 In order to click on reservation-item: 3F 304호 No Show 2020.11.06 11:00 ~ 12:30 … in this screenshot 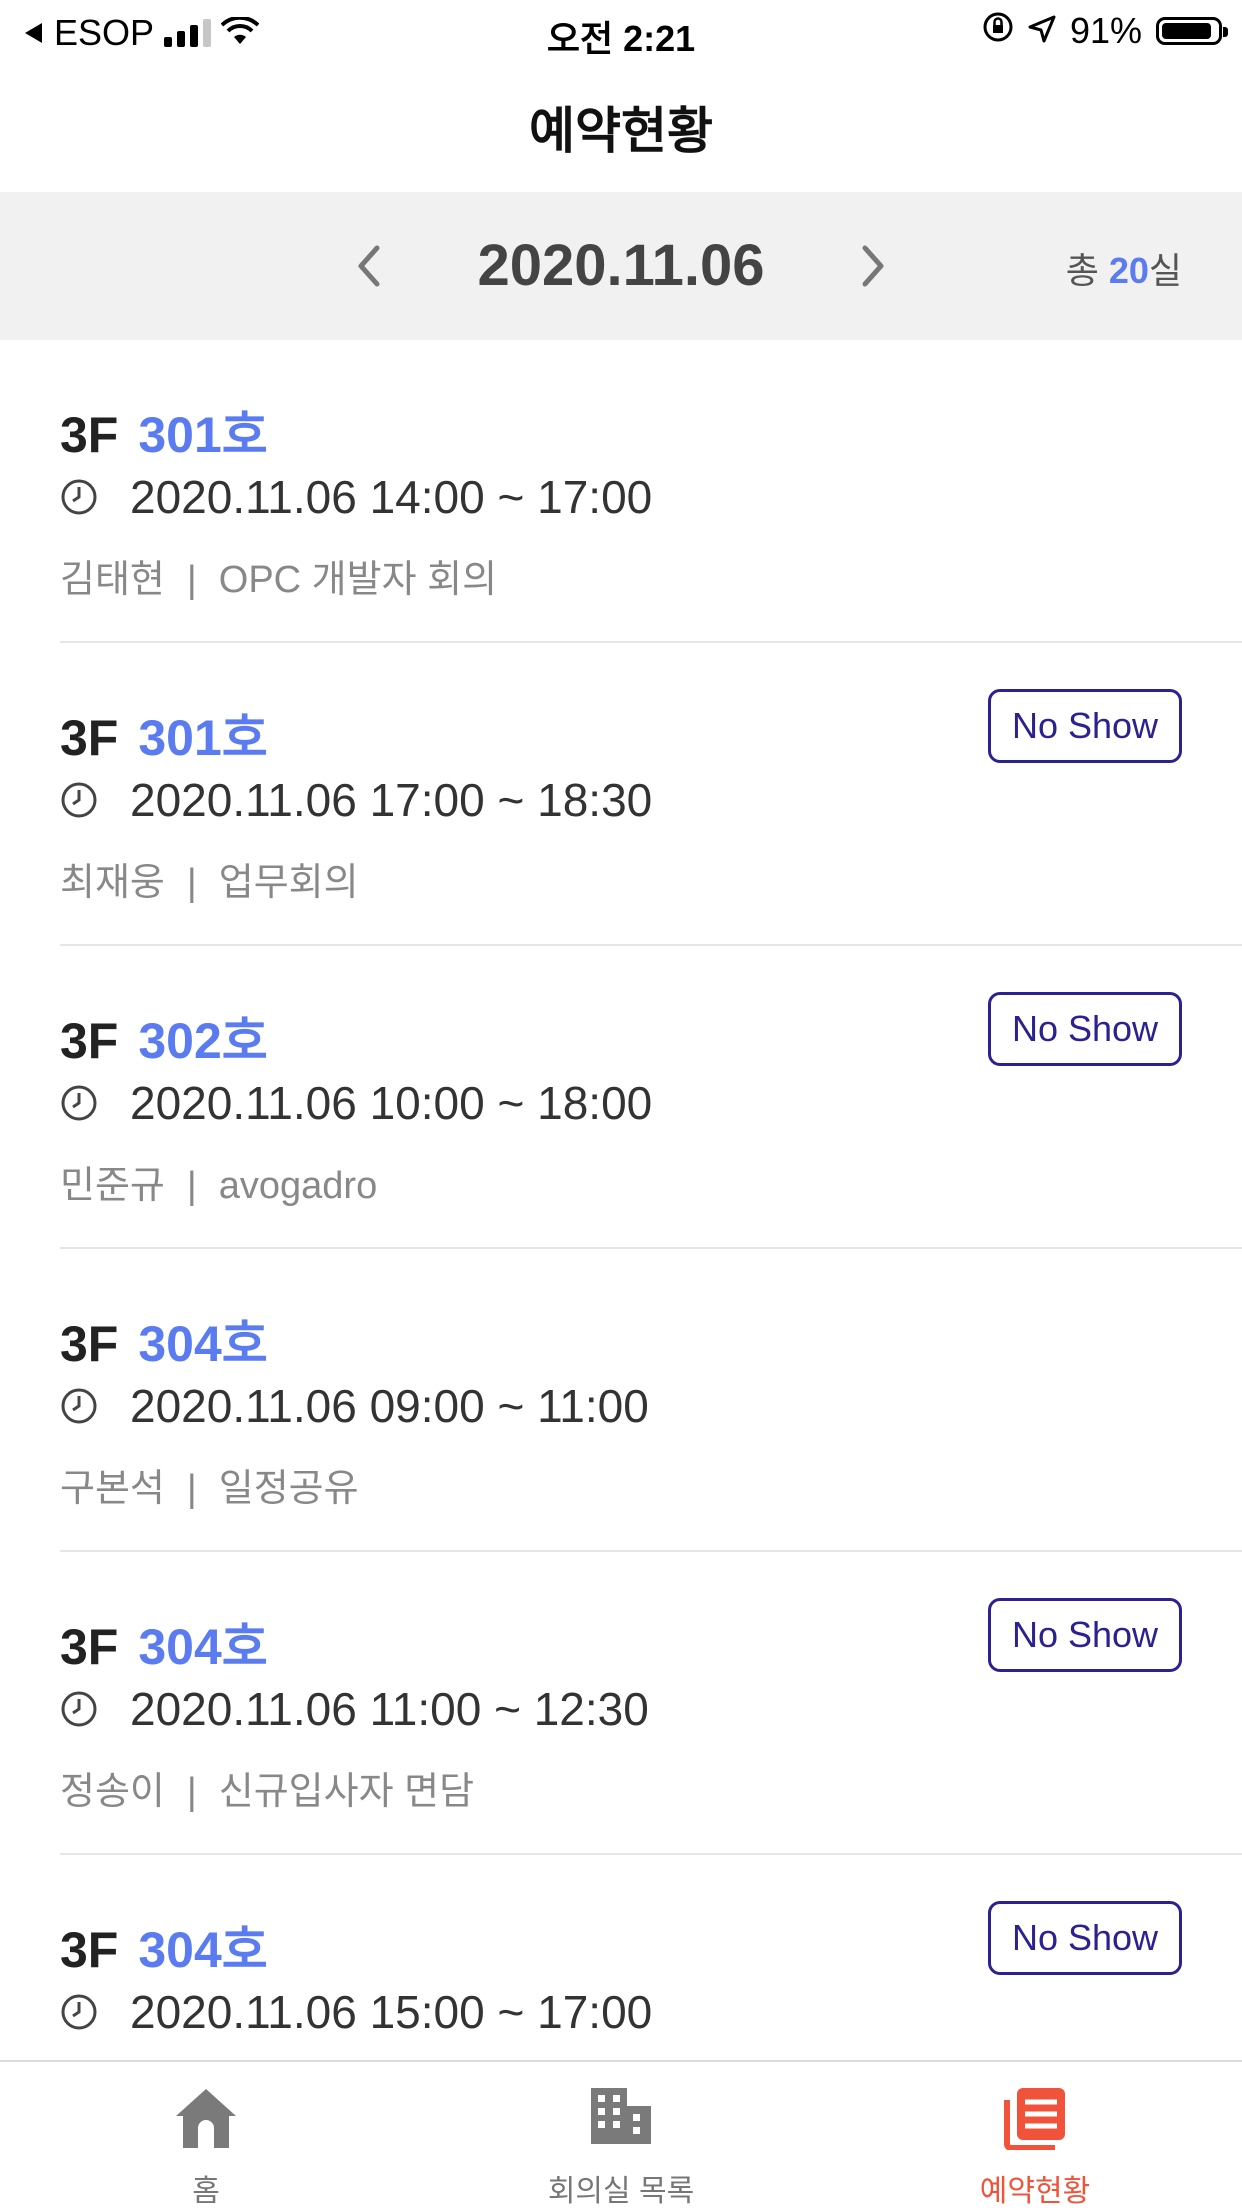, I will do `click(651, 1703)`.